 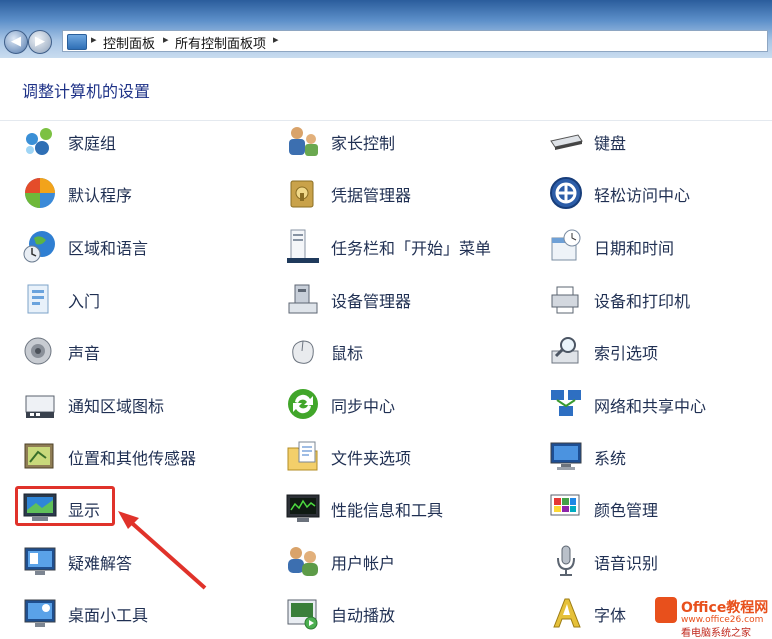 I want to click on credential-manager-icon, so click(x=302, y=194).